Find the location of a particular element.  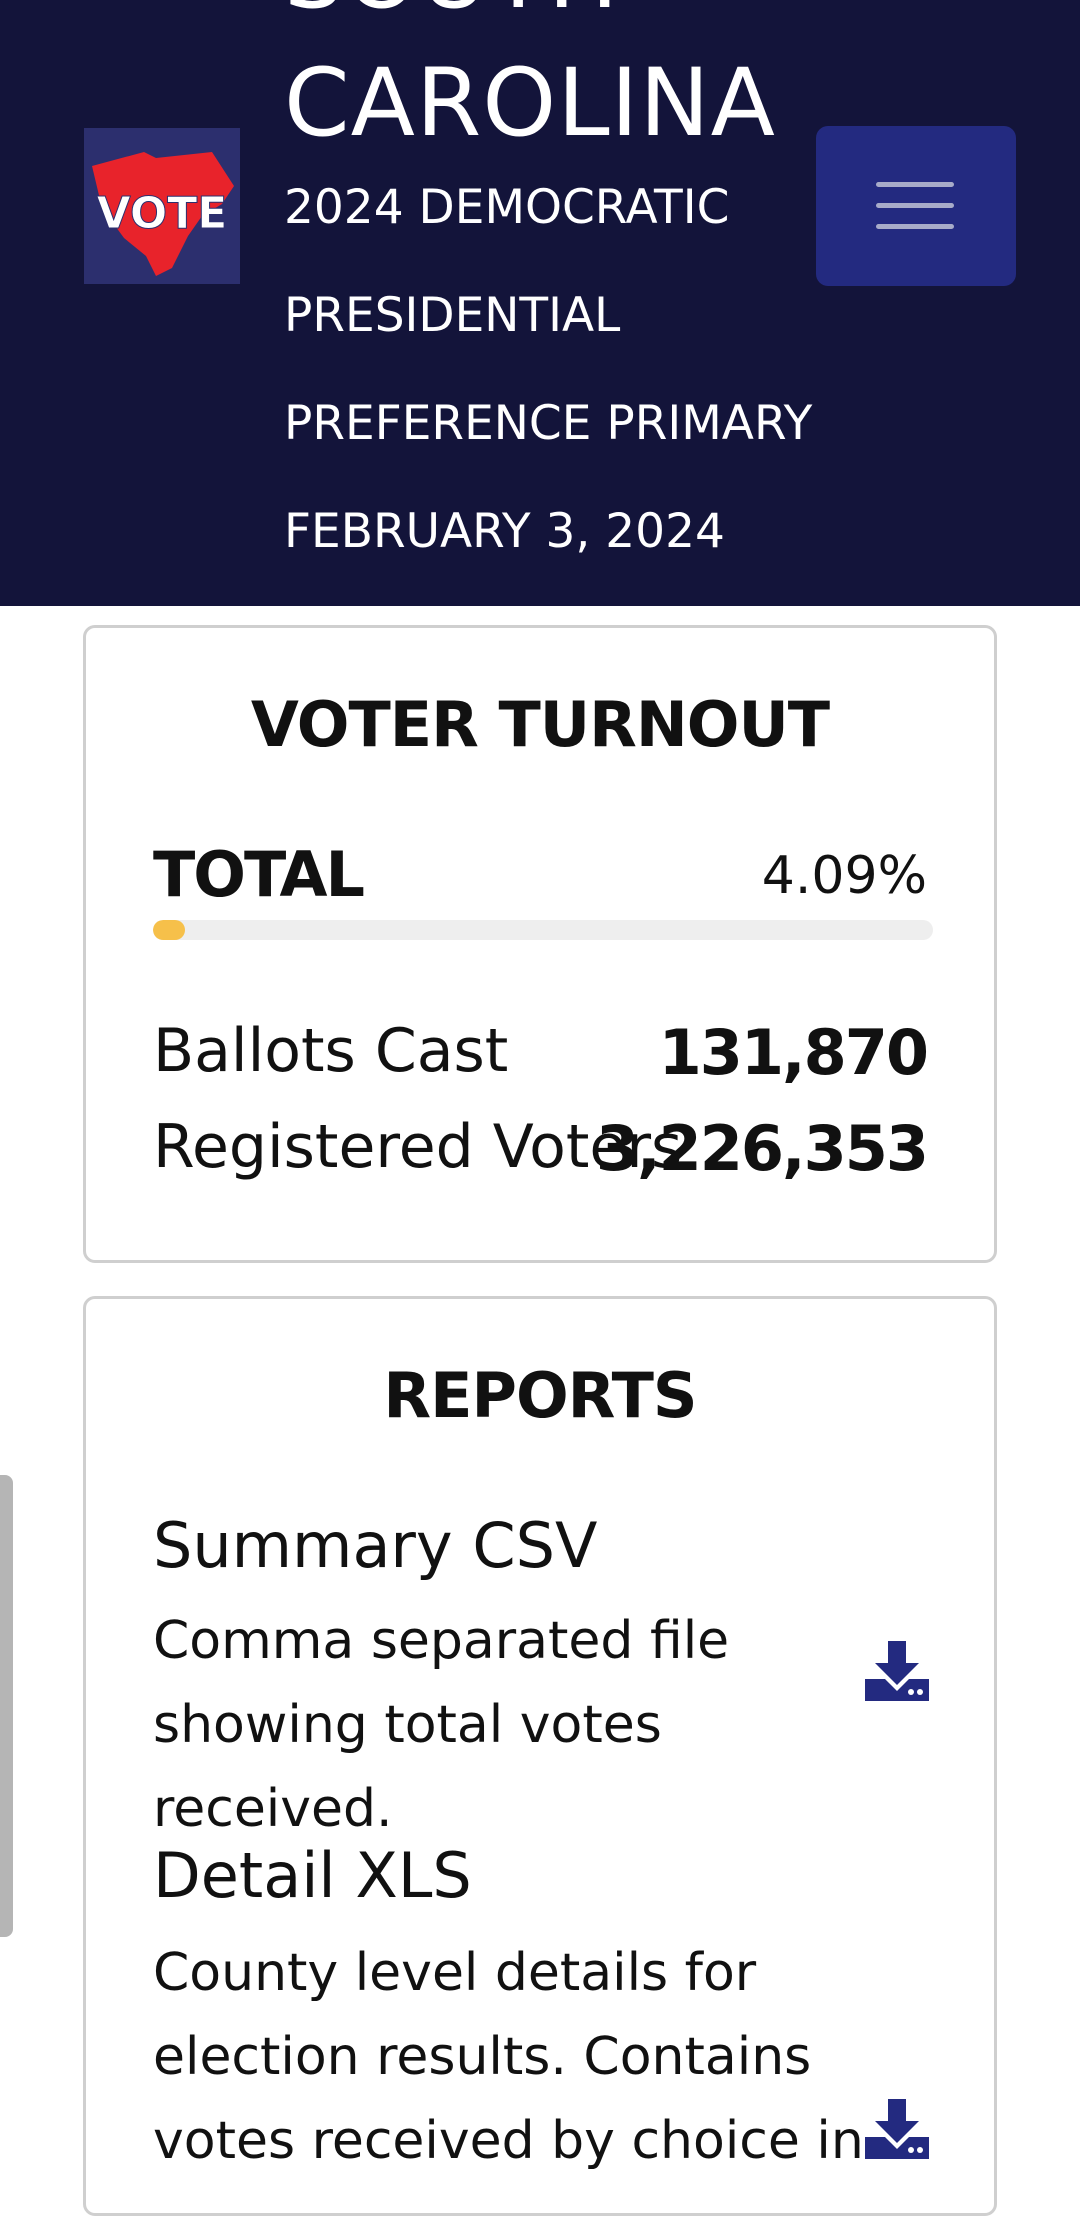

turnout-progress-fill is located at coordinates (169, 930).